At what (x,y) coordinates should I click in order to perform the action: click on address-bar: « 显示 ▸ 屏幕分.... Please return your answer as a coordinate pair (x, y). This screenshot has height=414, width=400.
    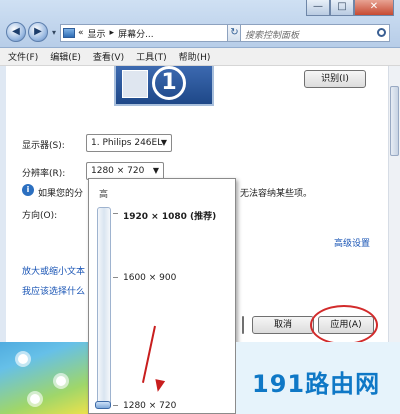
    Looking at the image, I should click on (144, 33).